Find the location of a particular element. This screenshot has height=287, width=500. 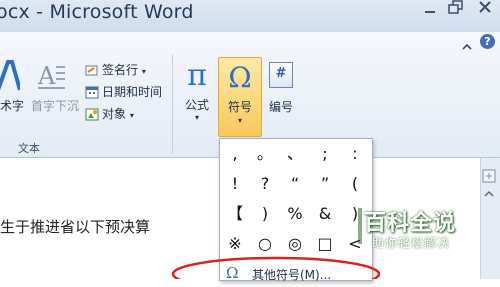

date-time-label: 日期和时间 is located at coordinates (132, 92).